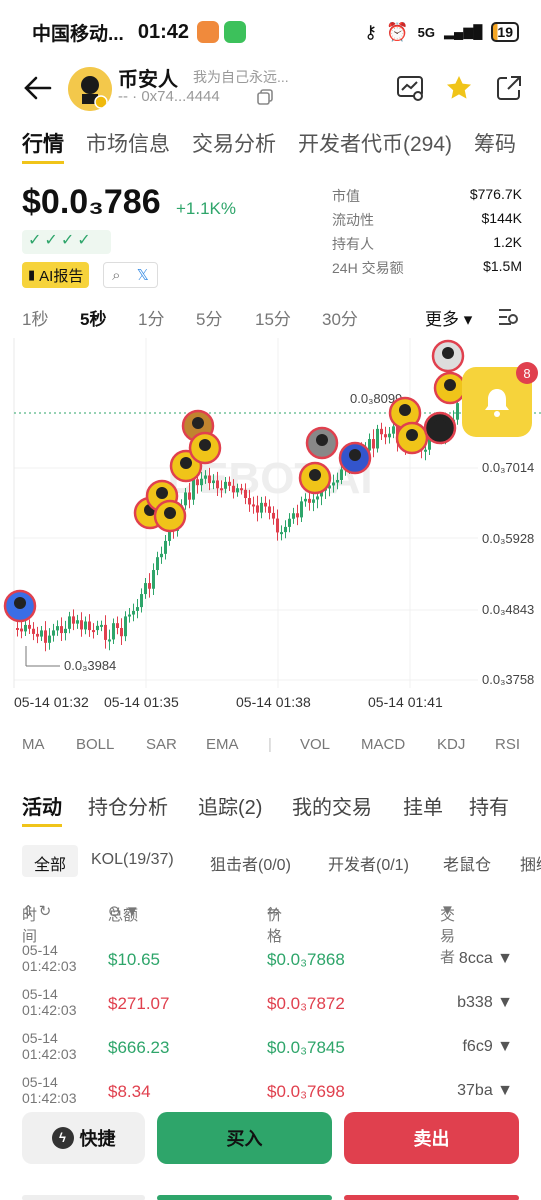 Image resolution: width=541 pixels, height=1200 pixels. I want to click on indicator-macd: MACD, so click(383, 744).